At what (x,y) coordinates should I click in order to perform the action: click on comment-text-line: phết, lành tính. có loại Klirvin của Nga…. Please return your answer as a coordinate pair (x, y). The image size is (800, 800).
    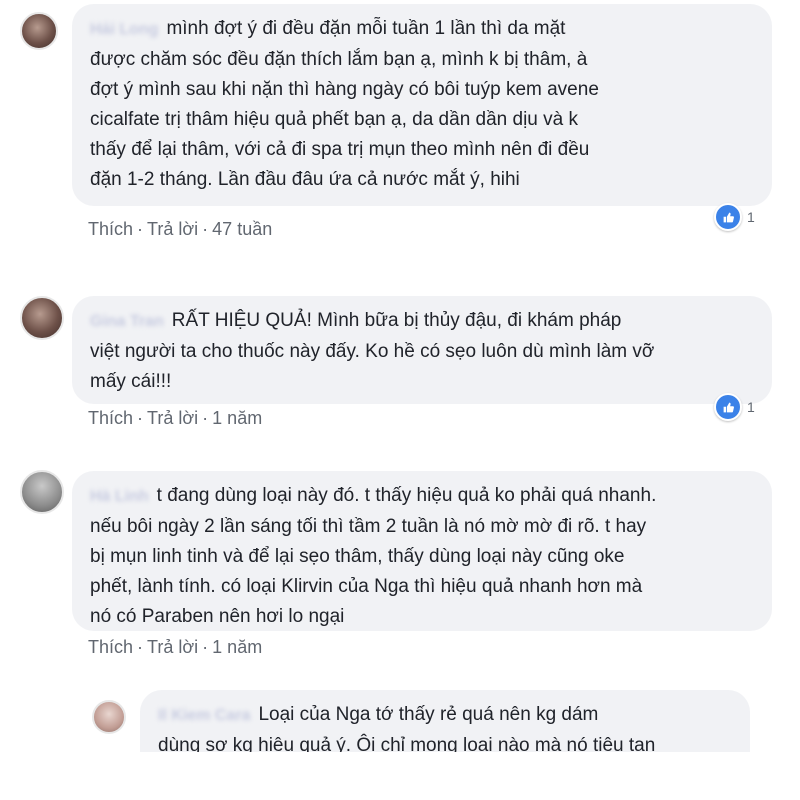
    Looking at the image, I should click on (366, 586).